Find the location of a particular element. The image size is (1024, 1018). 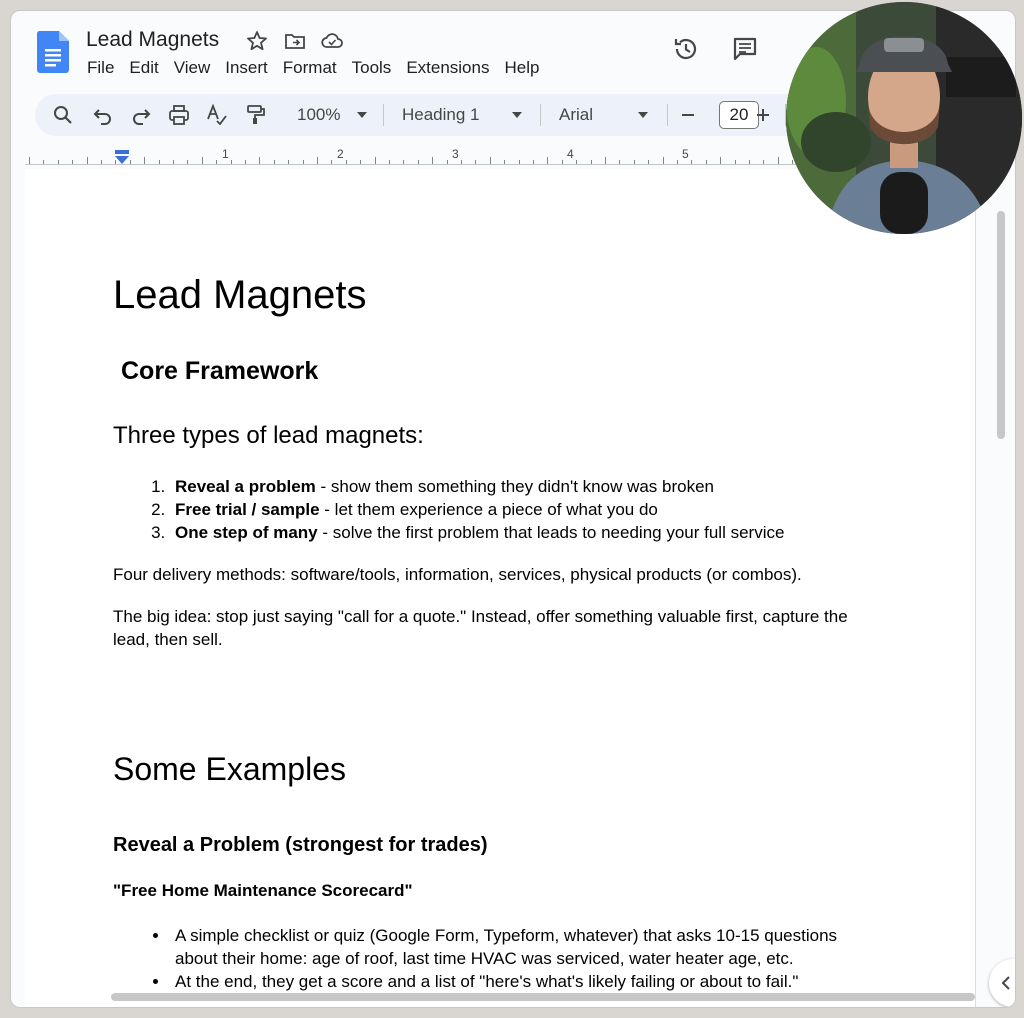

comments-icon is located at coordinates (745, 49).